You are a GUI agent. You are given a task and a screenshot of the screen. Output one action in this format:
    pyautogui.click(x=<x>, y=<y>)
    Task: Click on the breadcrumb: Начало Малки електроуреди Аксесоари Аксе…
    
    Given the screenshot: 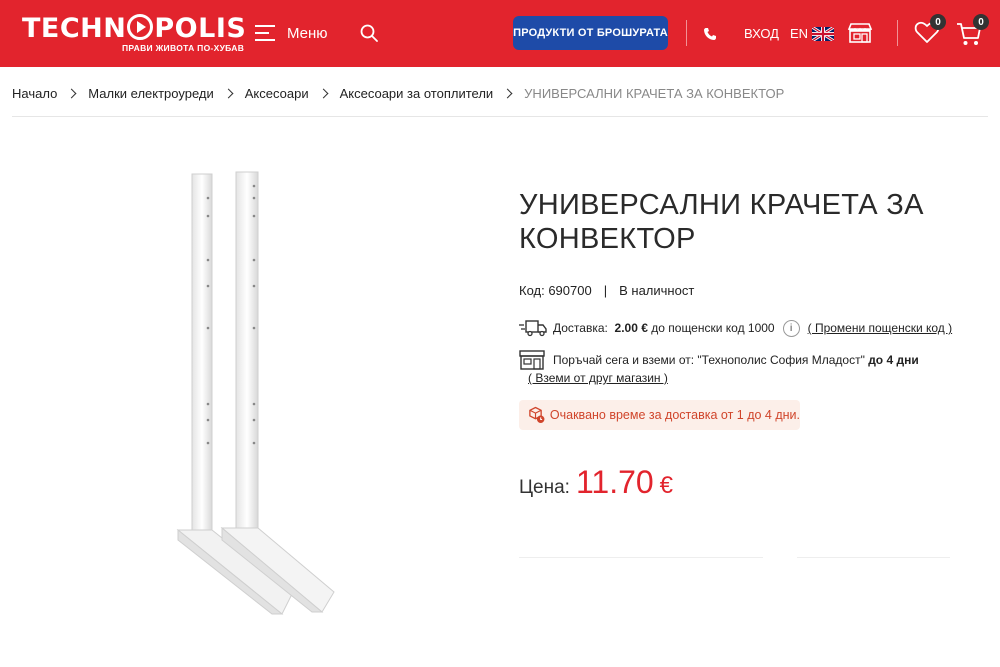 What is the action you would take?
    pyautogui.click(x=398, y=93)
    